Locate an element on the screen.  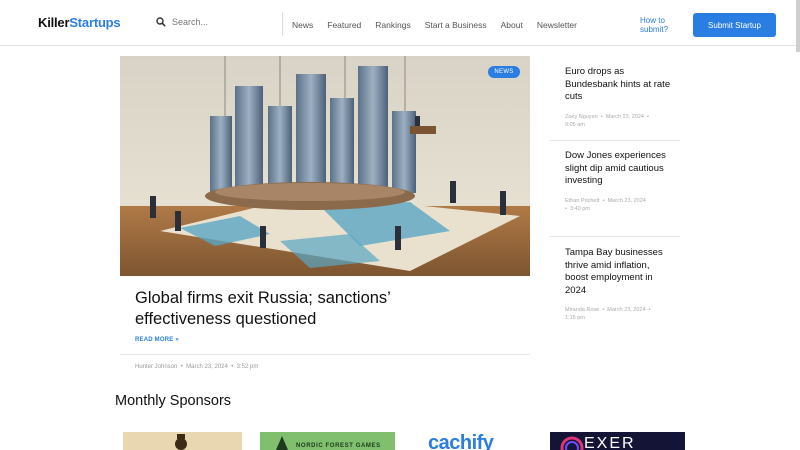
hero-date: March 23, 2024 is located at coordinates (207, 367).